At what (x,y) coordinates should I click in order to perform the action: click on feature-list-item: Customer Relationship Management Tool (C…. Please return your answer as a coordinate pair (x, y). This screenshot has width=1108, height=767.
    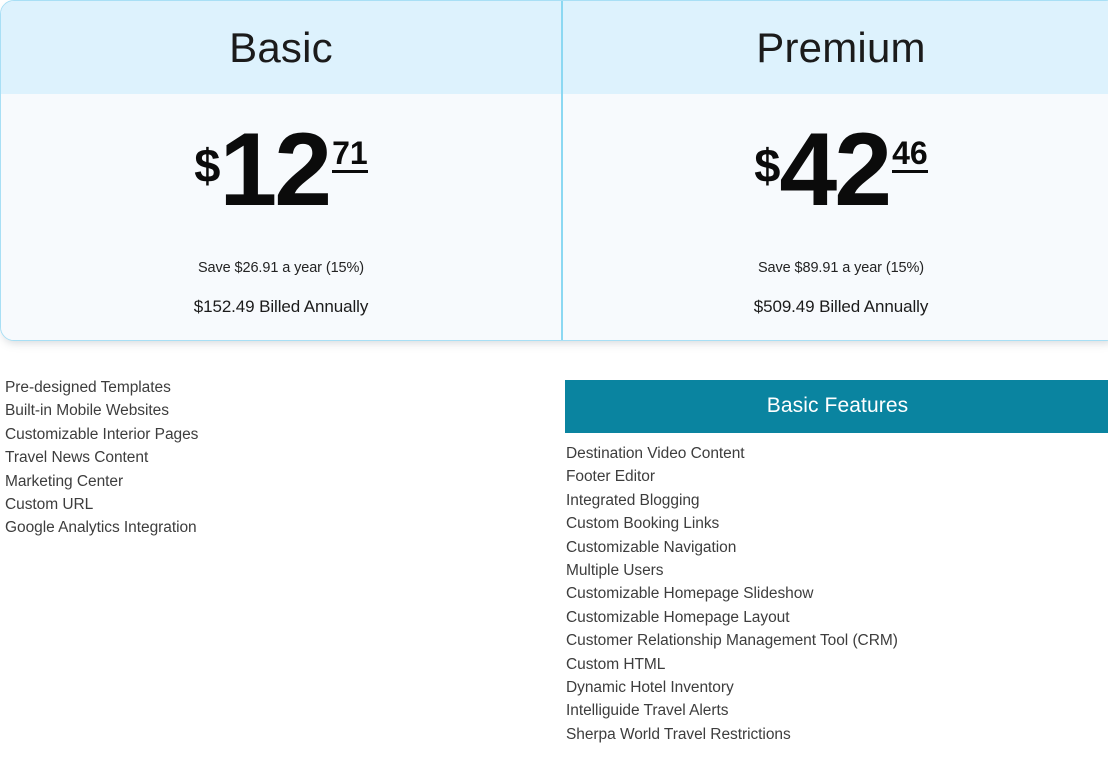
    Looking at the image, I should click on (732, 641).